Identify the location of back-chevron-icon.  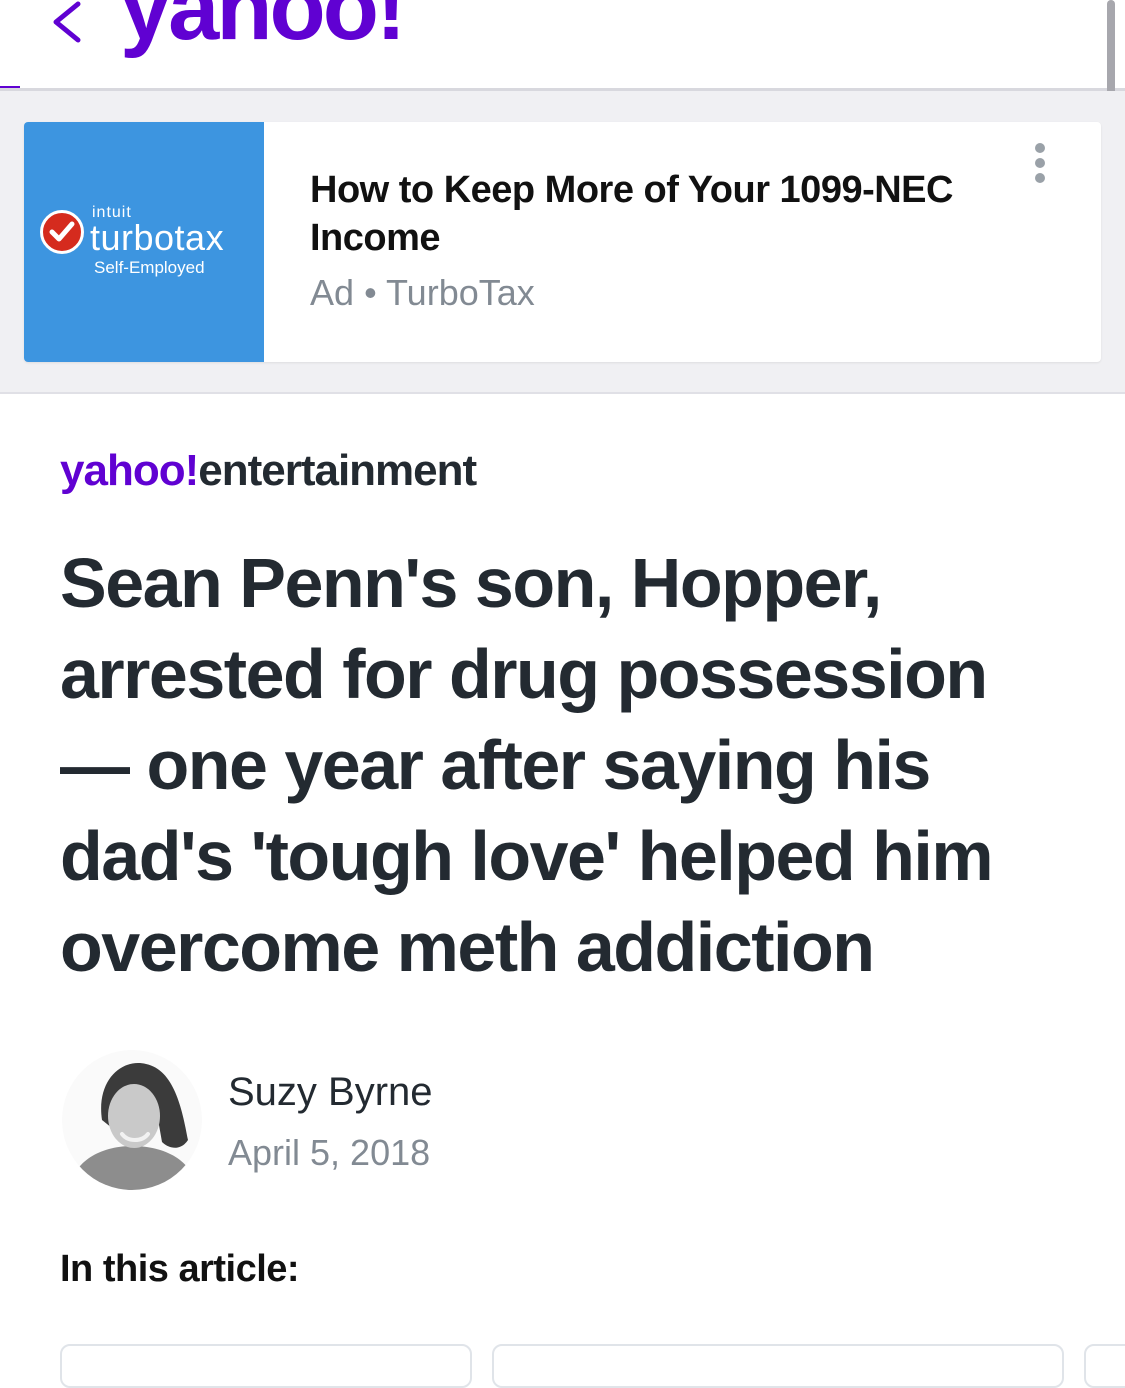
(69, 25).